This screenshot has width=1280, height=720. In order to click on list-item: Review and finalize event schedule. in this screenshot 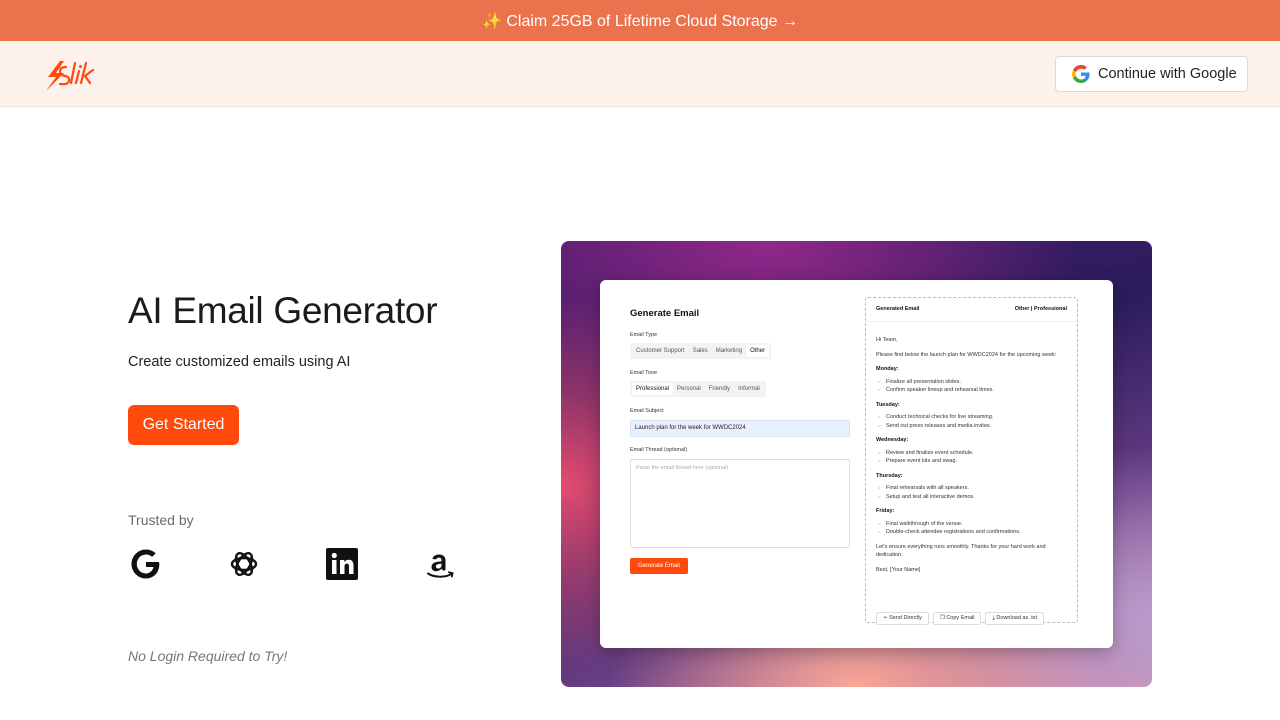, I will do `click(974, 453)`.